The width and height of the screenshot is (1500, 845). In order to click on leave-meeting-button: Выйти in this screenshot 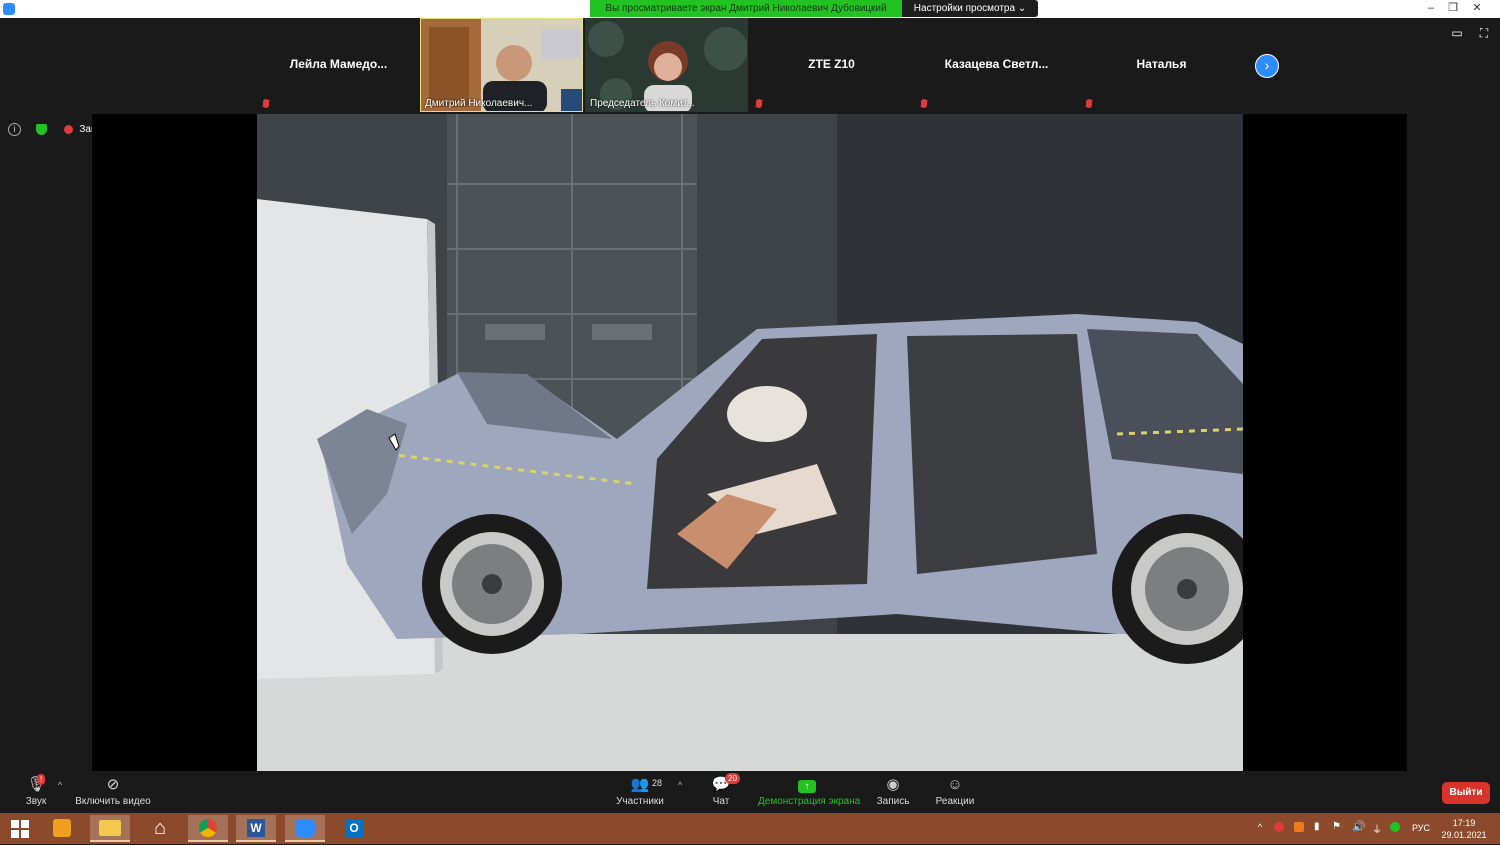, I will do `click(1466, 793)`.